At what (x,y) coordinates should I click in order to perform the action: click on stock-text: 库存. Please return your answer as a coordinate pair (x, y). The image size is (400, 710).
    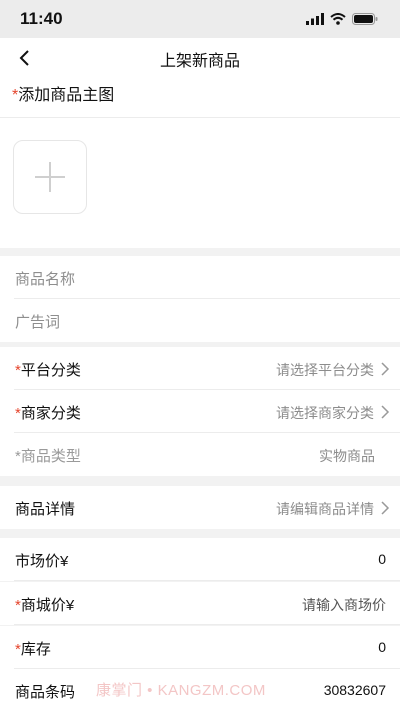
    Looking at the image, I should click on (35, 649).